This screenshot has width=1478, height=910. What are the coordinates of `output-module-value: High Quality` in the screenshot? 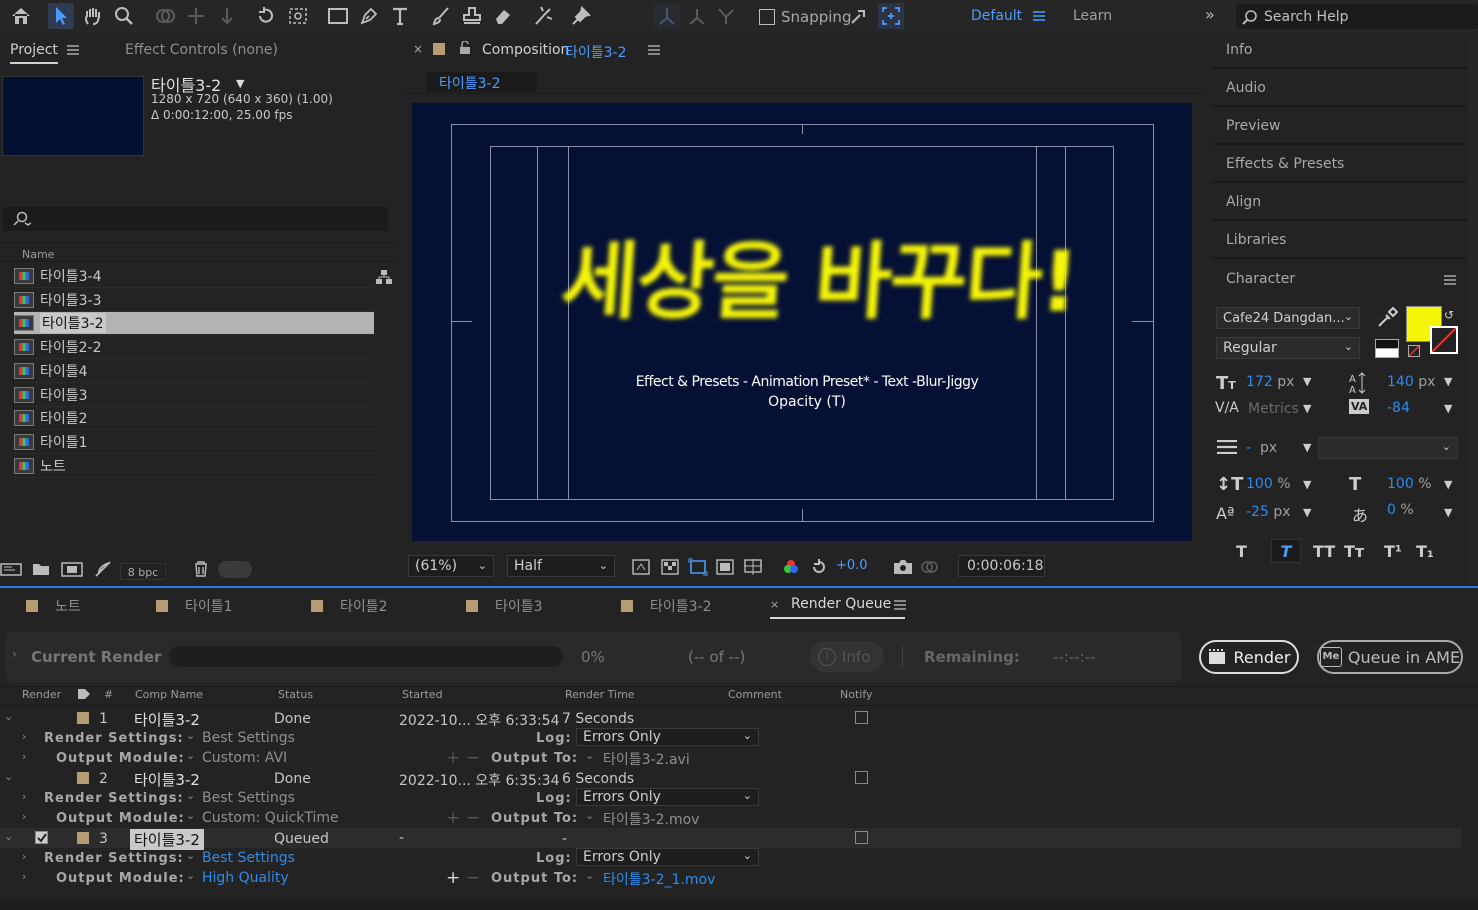 It's located at (245, 878).